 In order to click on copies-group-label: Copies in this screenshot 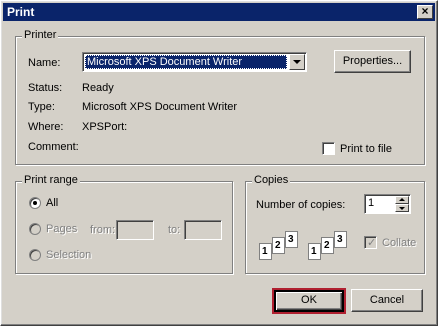, I will do `click(271, 180)`.